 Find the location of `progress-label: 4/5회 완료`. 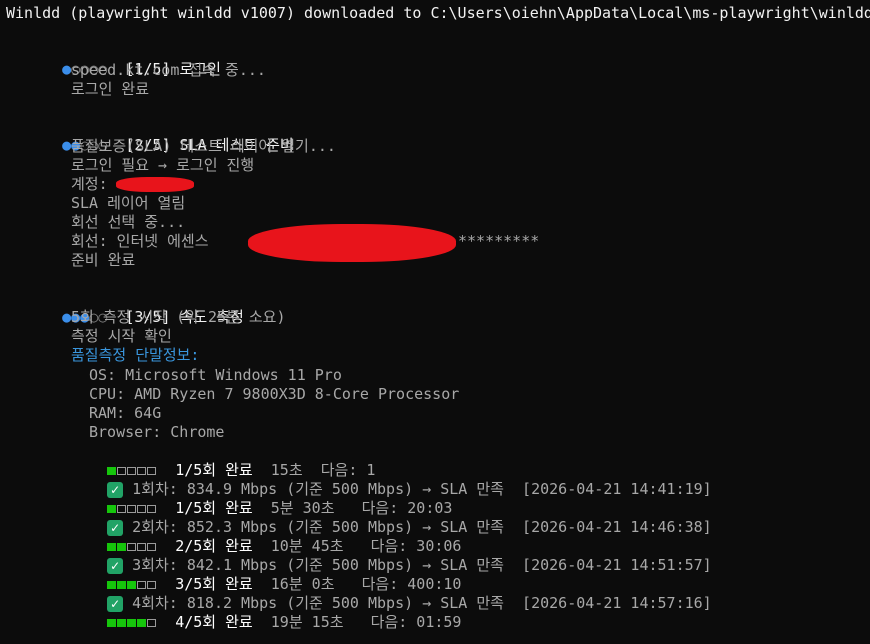

progress-label: 4/5회 완료 is located at coordinates (214, 622).